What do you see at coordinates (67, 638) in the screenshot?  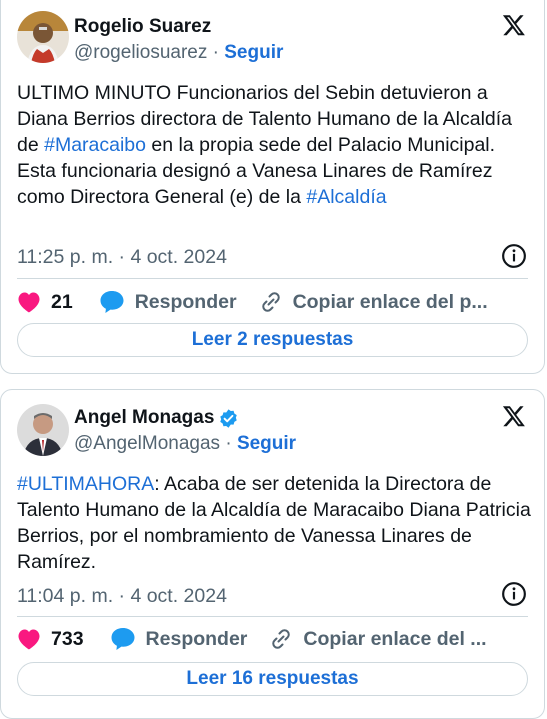 I see `like-count: 733` at bounding box center [67, 638].